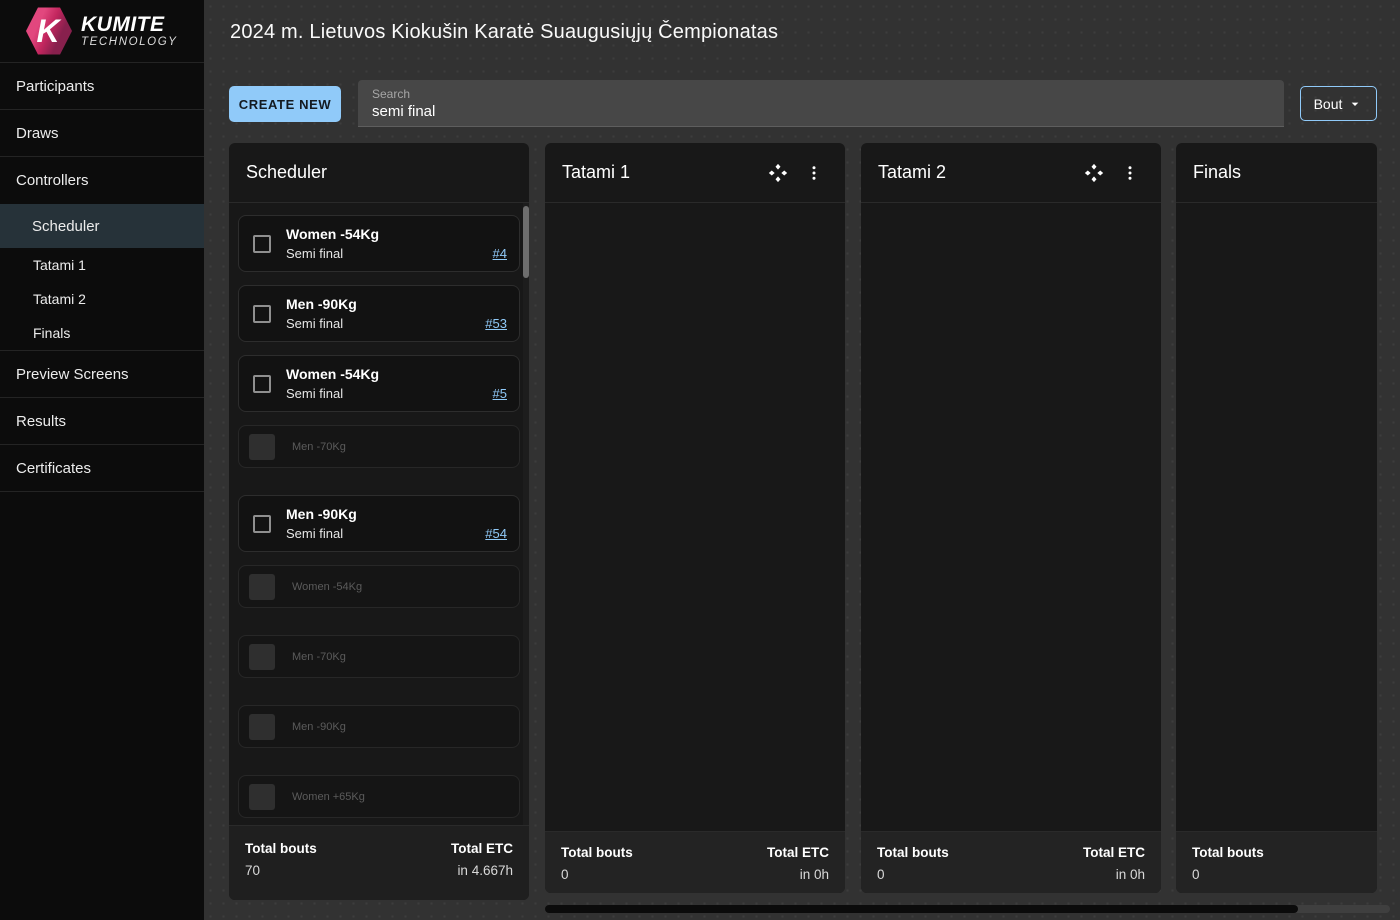 The width and height of the screenshot is (1400, 920). Describe the element at coordinates (319, 726) in the screenshot. I see `bout-card-placeholder-label: Men -90Kg` at that location.